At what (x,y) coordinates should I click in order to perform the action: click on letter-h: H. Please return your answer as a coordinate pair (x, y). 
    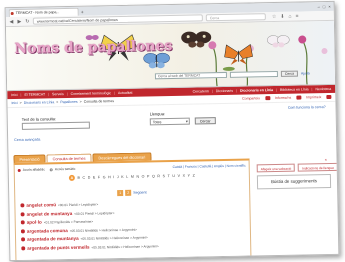
    Looking at the image, I should click on (109, 177).